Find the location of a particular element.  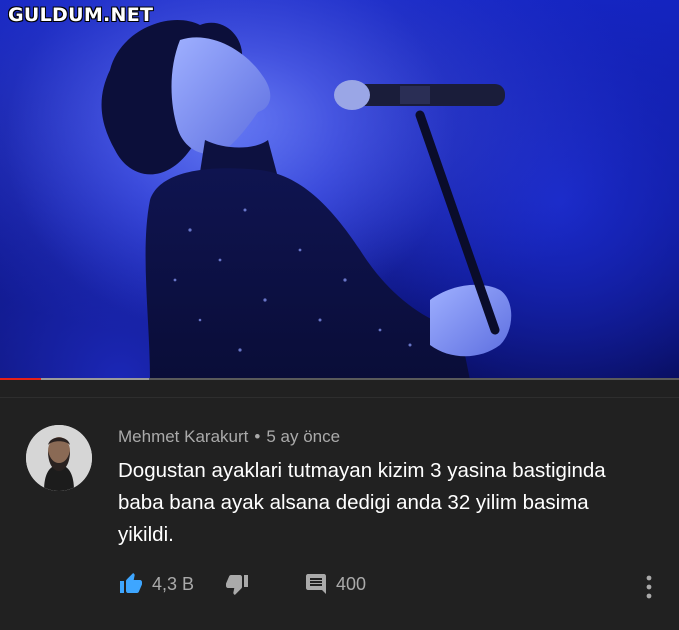

like-button: 4,3 B is located at coordinates (156, 584).